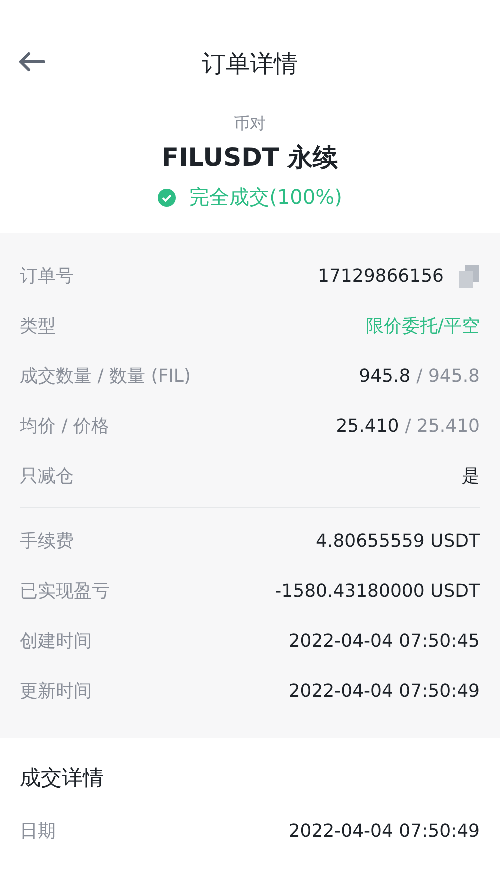  I want to click on check-circle-icon, so click(167, 197).